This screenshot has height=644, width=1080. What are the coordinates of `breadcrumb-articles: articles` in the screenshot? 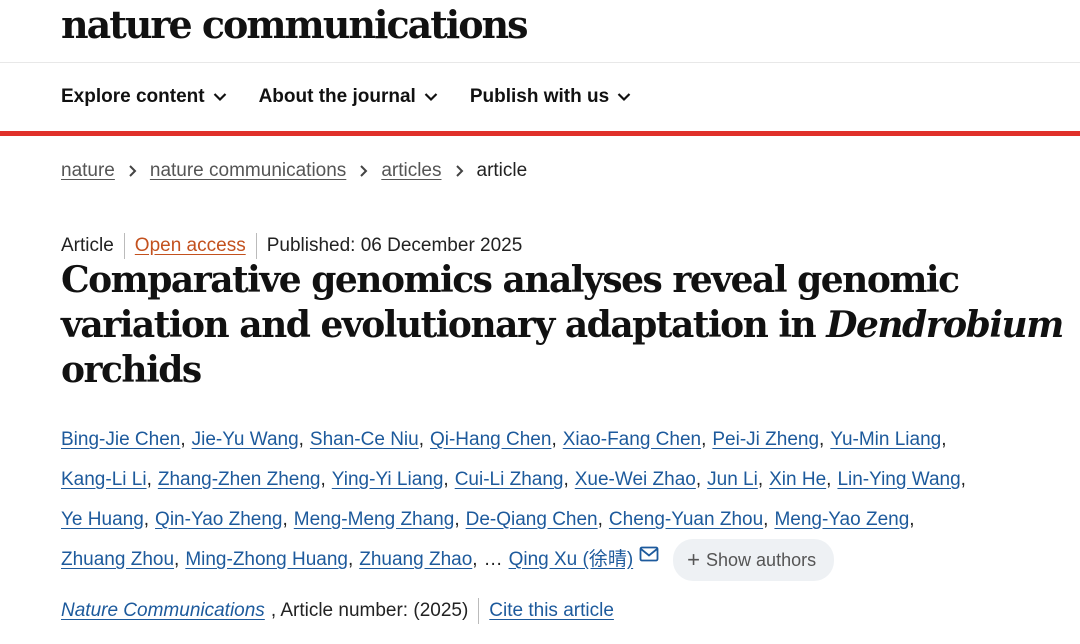 It's located at (411, 171).